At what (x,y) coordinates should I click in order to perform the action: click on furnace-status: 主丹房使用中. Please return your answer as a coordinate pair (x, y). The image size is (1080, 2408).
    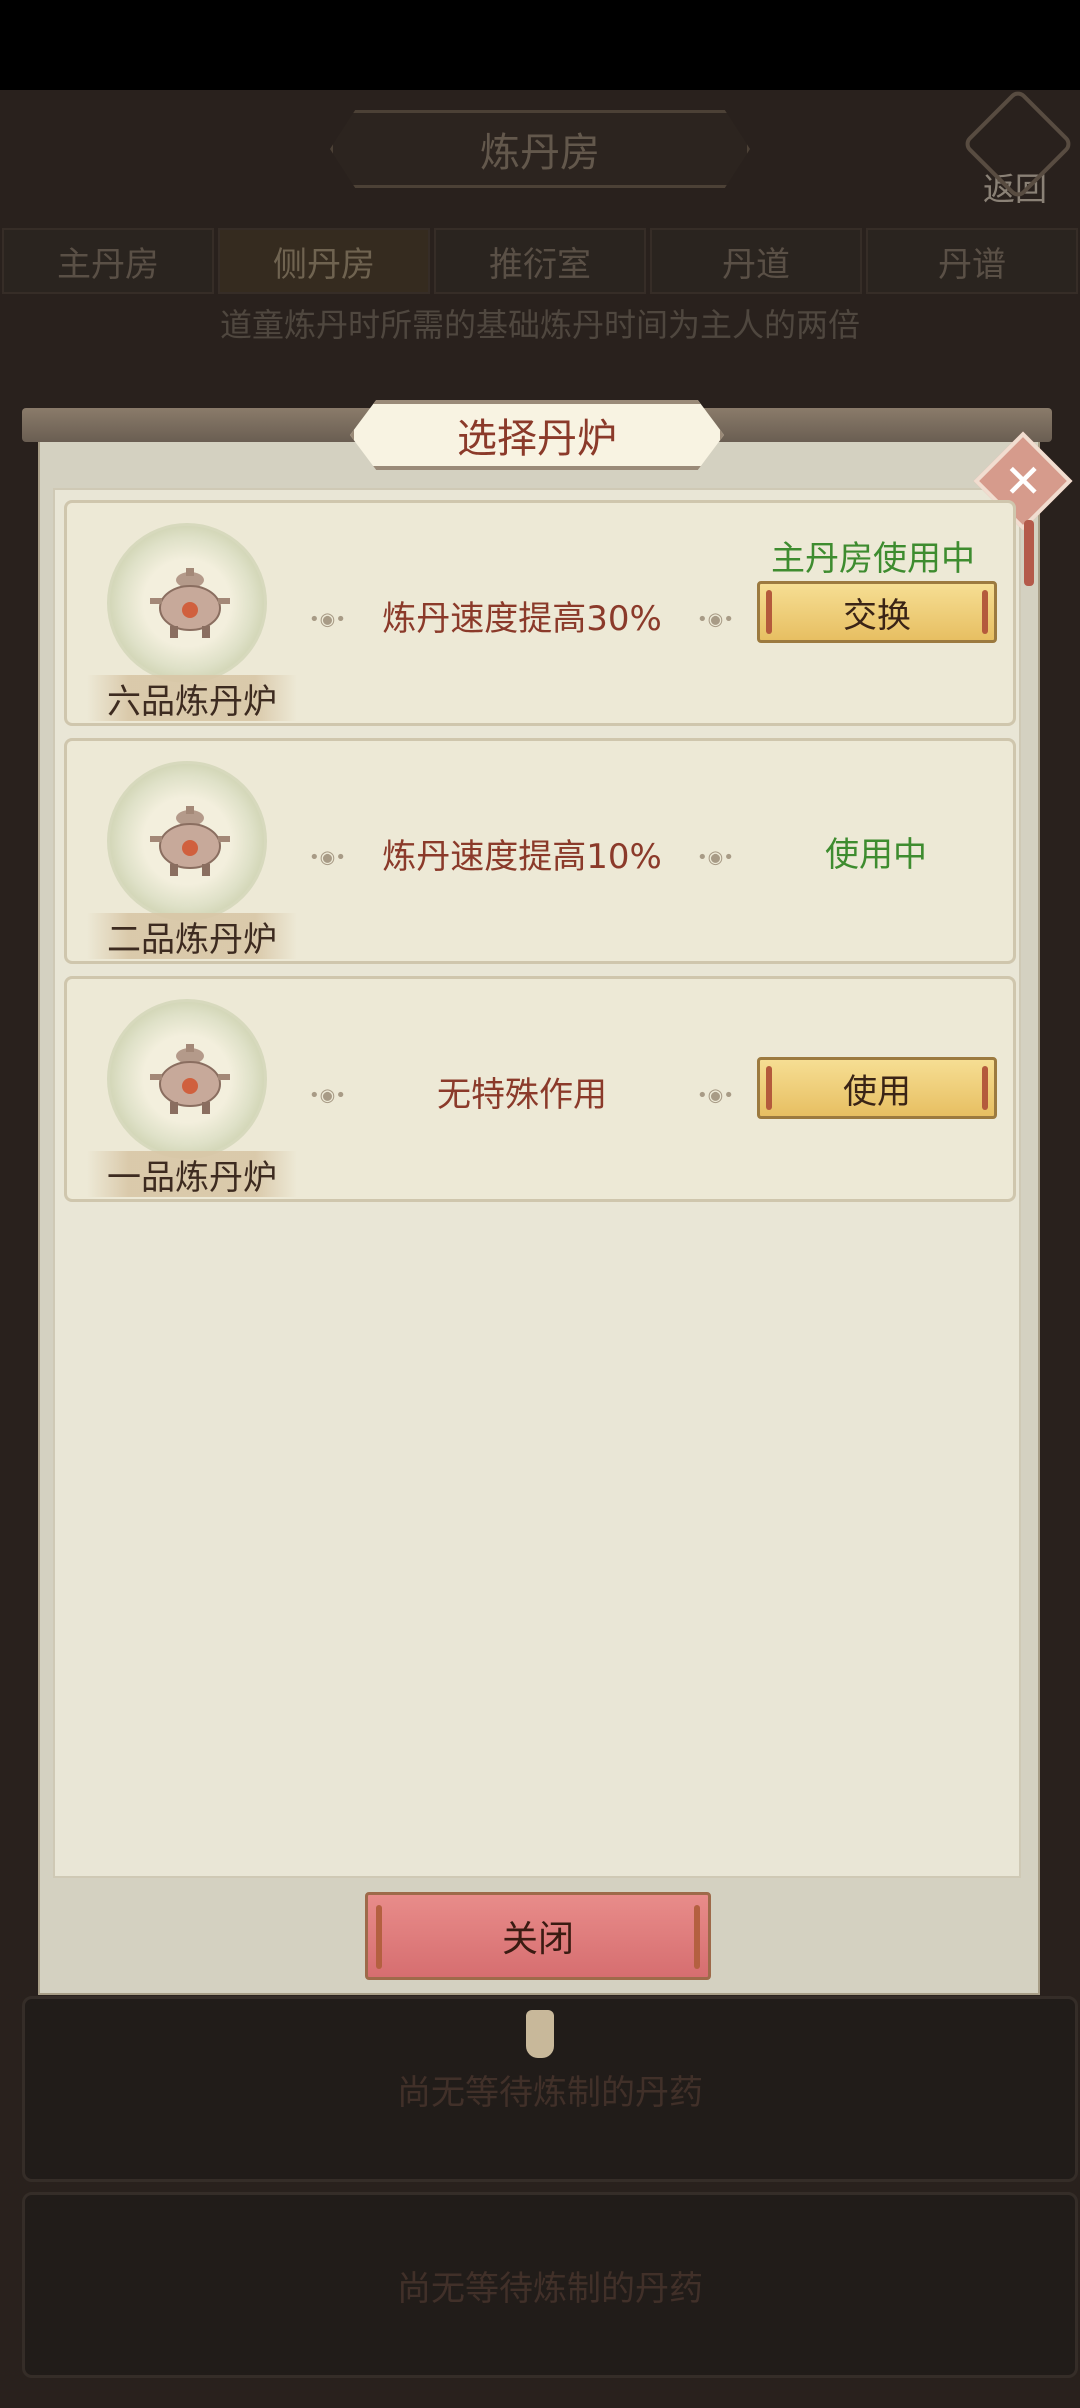
    Looking at the image, I should click on (873, 559).